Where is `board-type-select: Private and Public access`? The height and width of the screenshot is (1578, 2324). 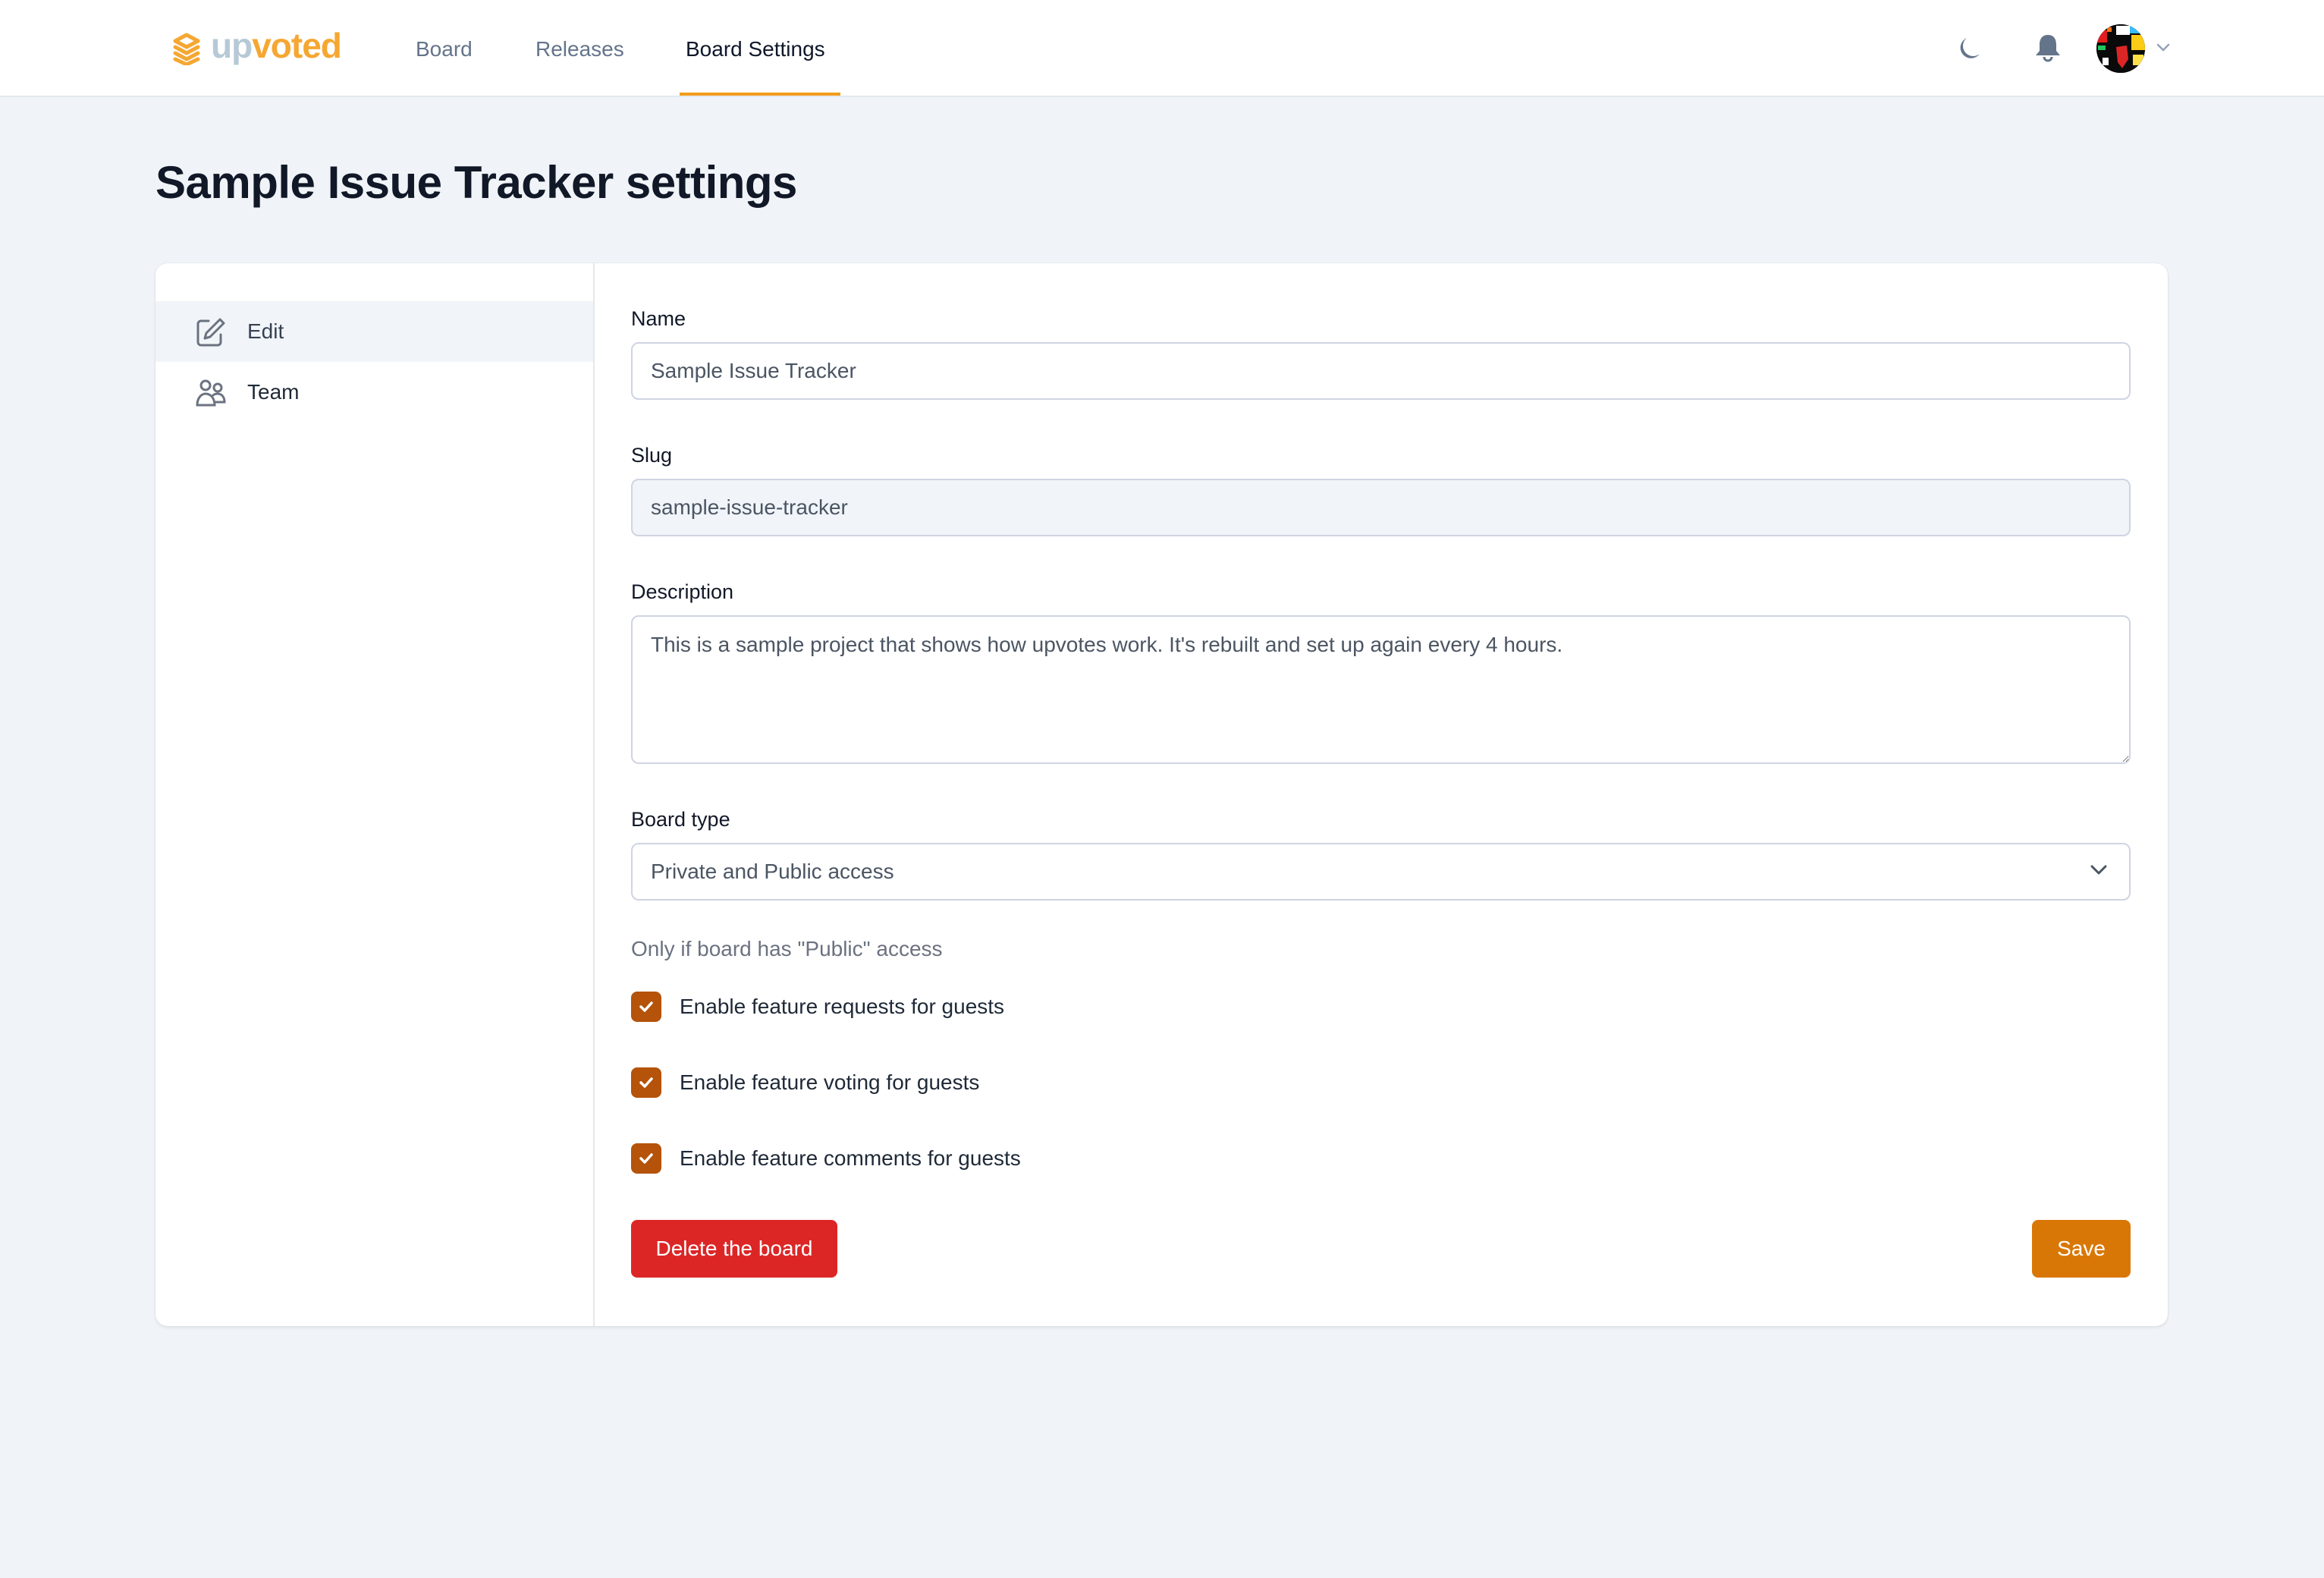 board-type-select: Private and Public access is located at coordinates (1381, 872).